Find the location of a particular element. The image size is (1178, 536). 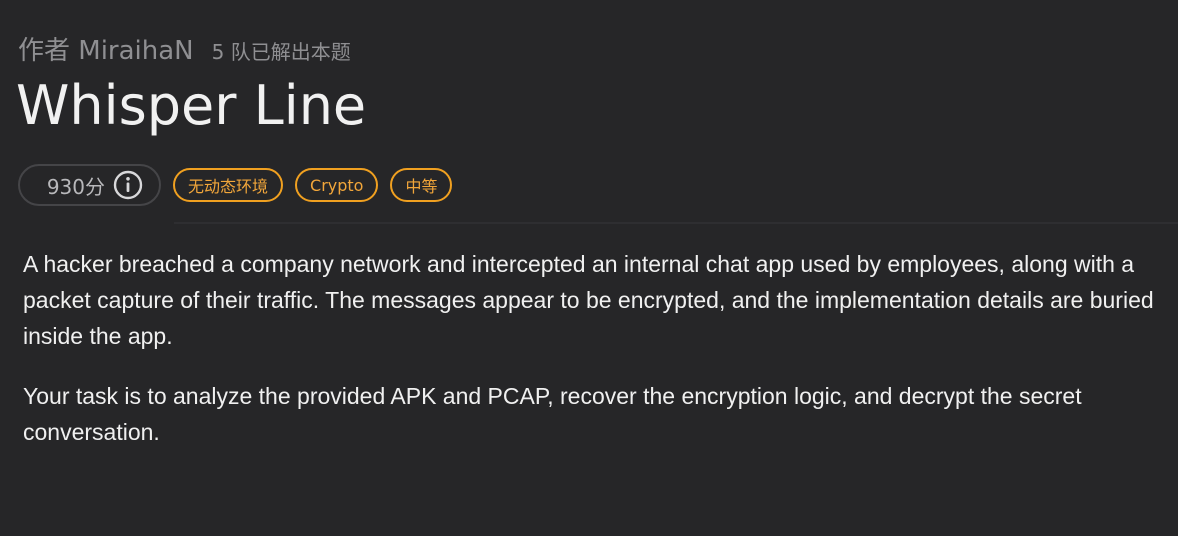

category-tag: Crypto is located at coordinates (337, 185).